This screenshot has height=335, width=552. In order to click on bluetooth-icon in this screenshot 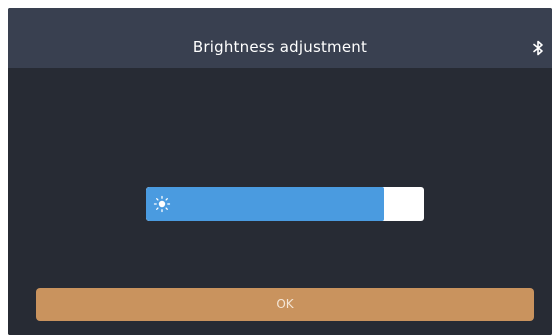, I will do `click(538, 48)`.